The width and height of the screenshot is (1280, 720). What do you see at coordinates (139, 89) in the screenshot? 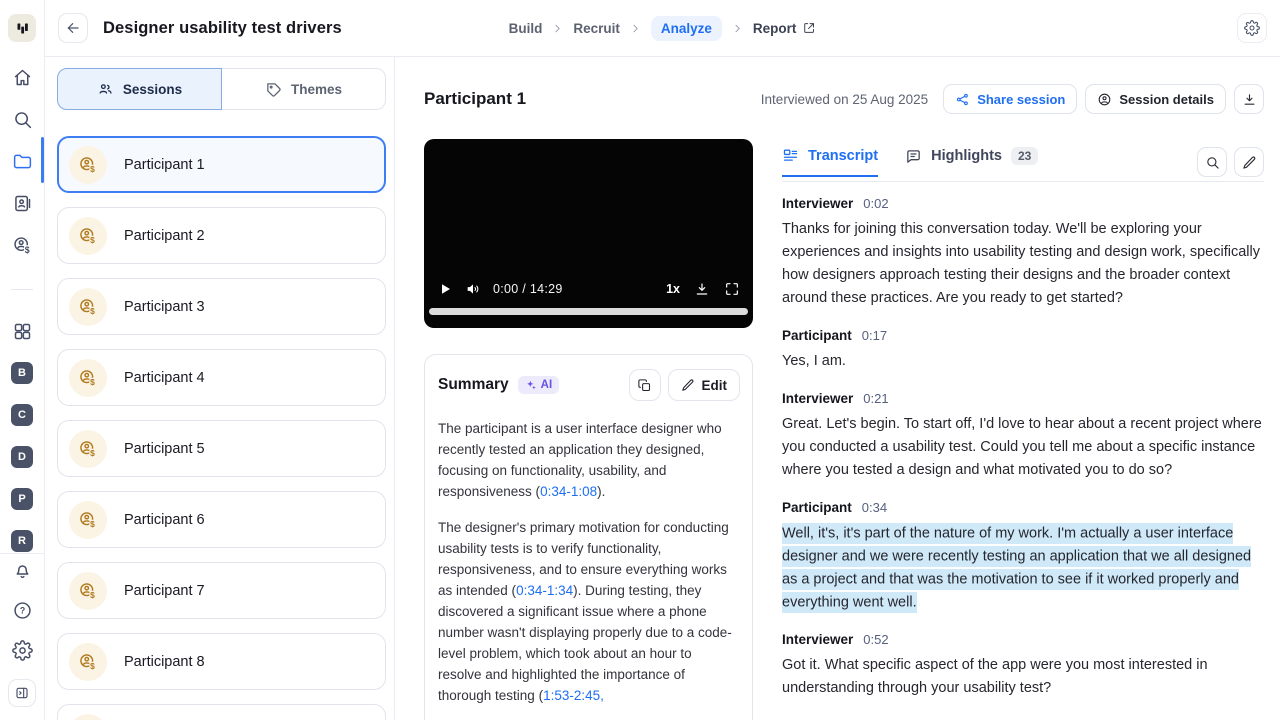
I see `tab-sessions: Sessions` at bounding box center [139, 89].